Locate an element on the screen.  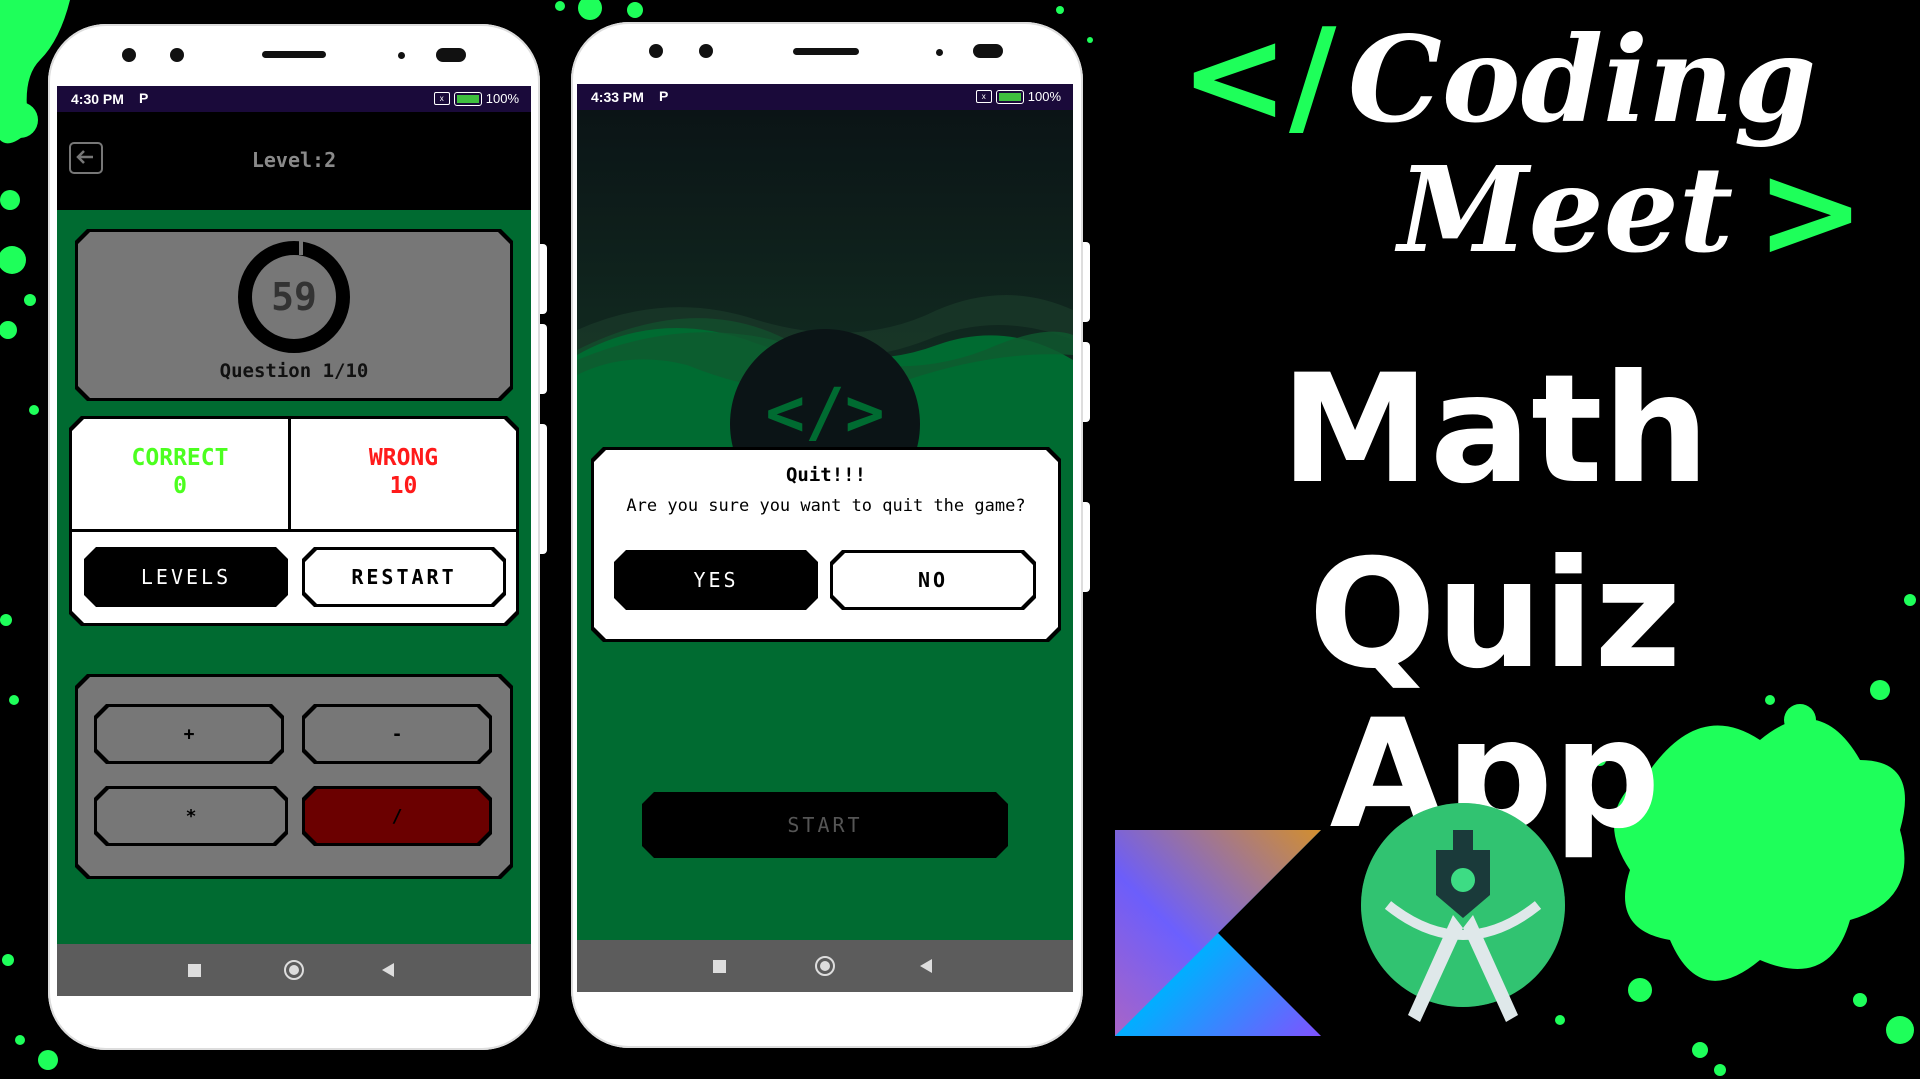
title-math: Math is located at coordinates (1495, 430).